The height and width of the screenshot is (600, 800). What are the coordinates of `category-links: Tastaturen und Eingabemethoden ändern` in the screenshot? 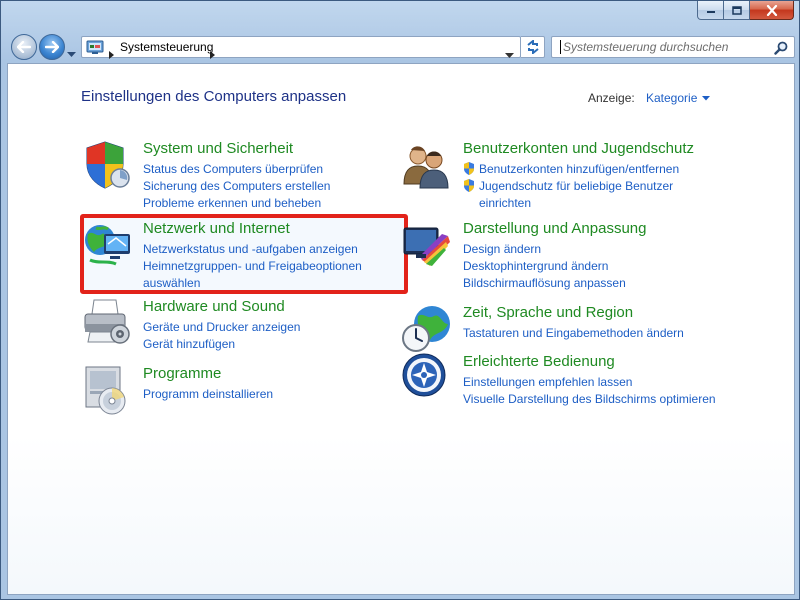 It's located at (573, 333).